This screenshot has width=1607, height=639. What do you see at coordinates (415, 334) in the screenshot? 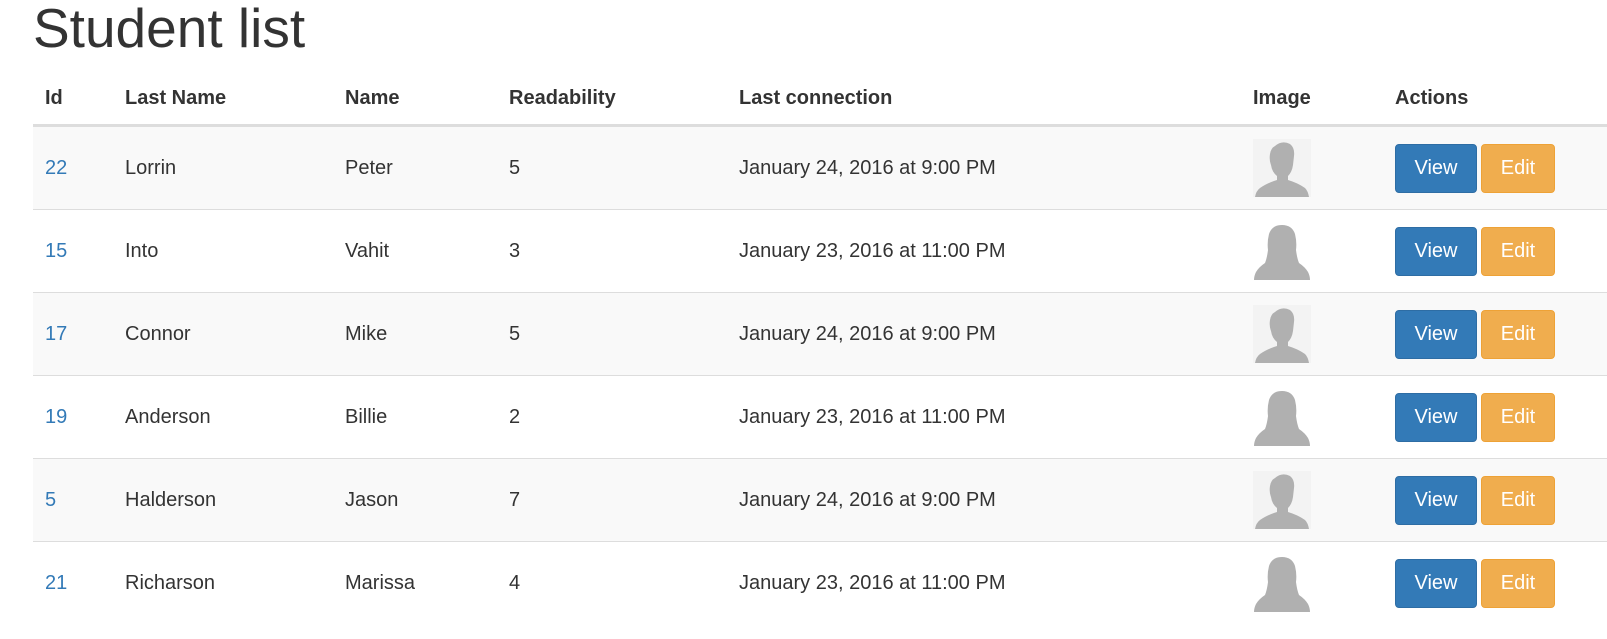
I see `cell-name: Mike` at bounding box center [415, 334].